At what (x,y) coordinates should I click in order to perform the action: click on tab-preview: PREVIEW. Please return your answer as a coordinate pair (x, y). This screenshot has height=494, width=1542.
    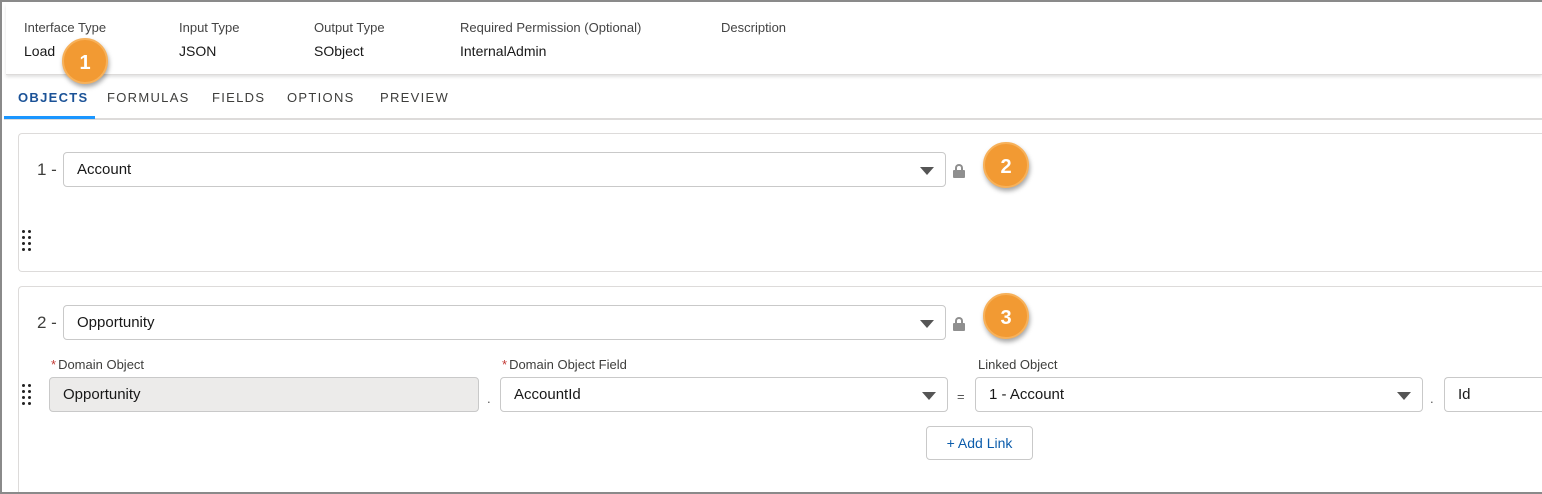
    Looking at the image, I should click on (414, 97).